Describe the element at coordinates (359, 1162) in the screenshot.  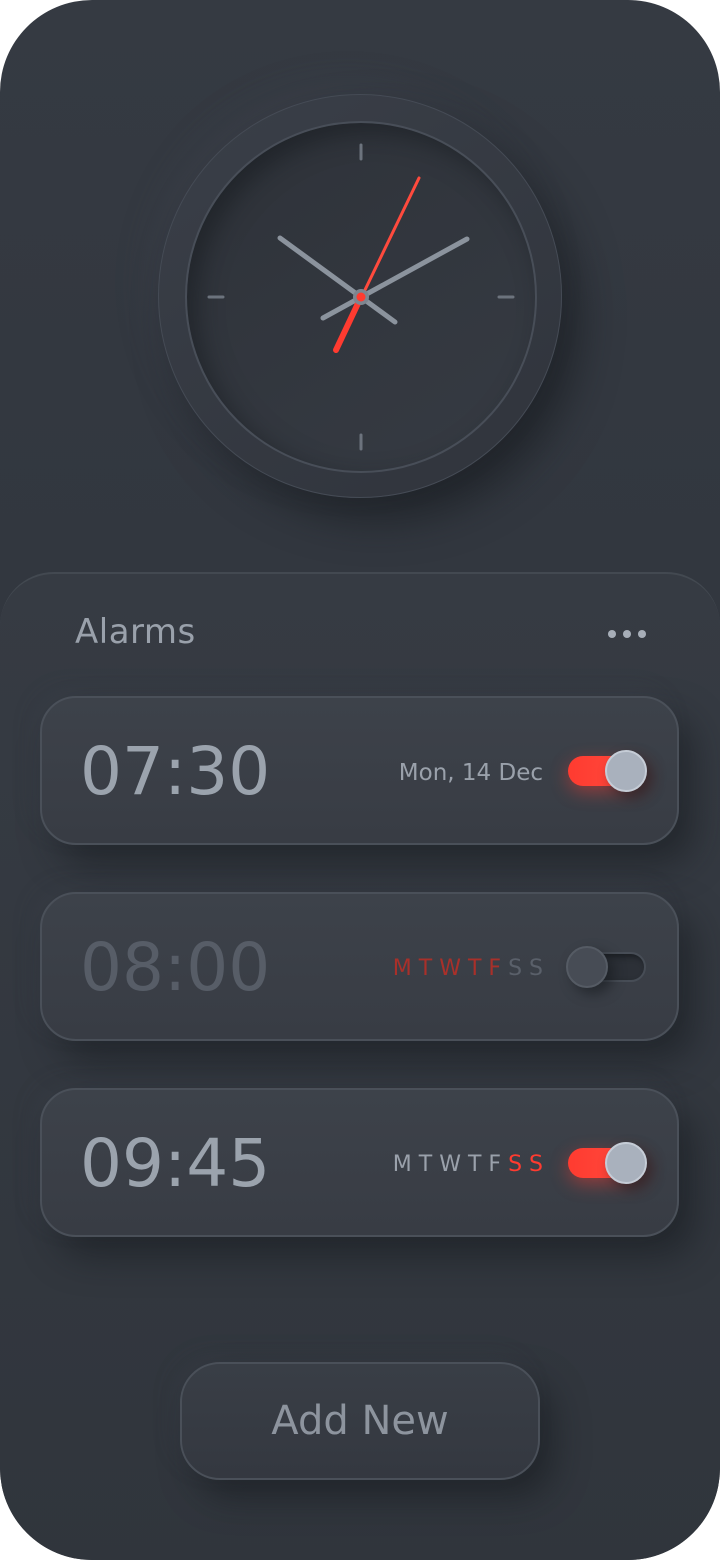
I see `alarm-card: 09:45 M T W T F S S` at that location.